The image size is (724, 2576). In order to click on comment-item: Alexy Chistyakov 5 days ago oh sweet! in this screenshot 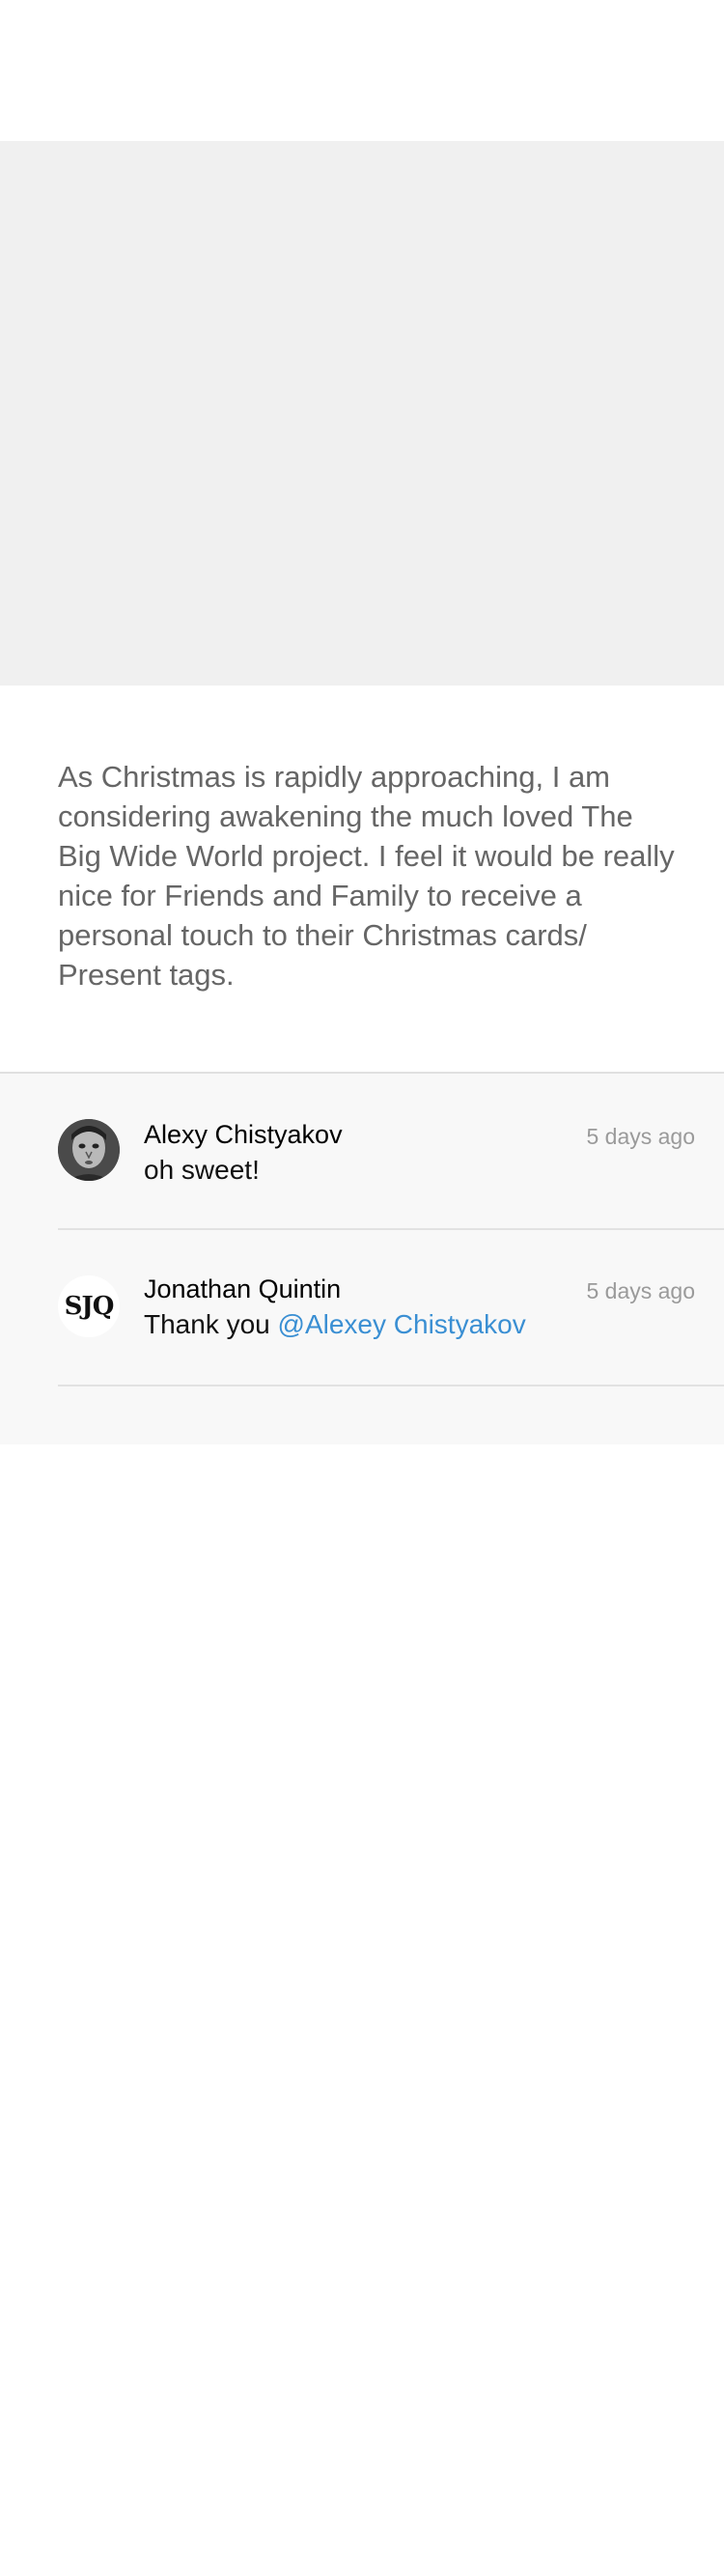, I will do `click(391, 1152)`.